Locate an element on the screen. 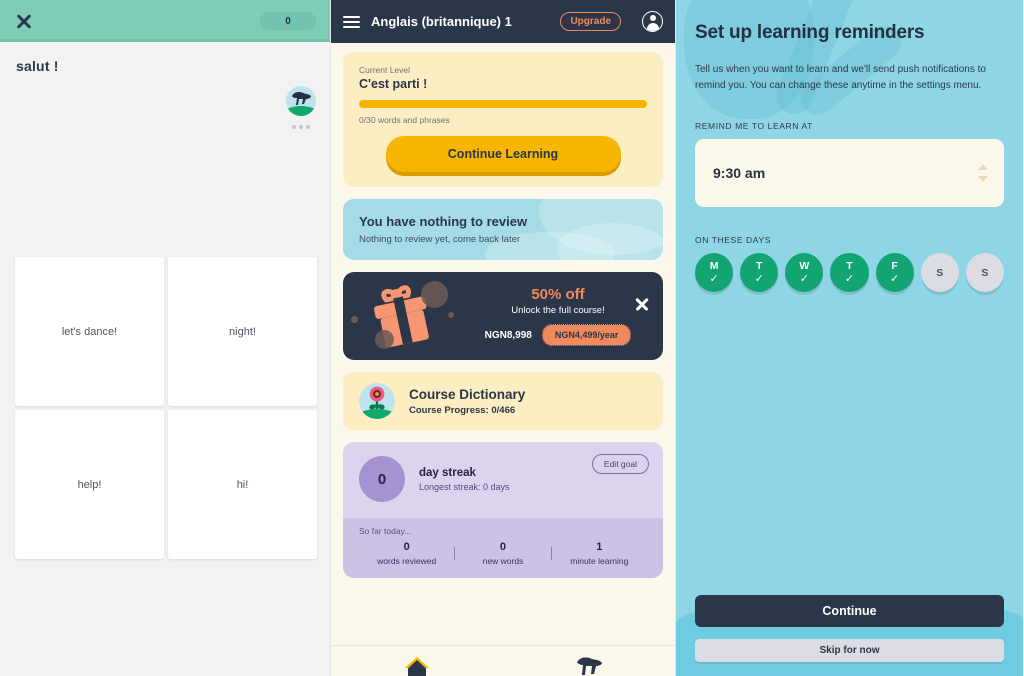 The image size is (1024, 676). answer-card: hi! is located at coordinates (242, 484).